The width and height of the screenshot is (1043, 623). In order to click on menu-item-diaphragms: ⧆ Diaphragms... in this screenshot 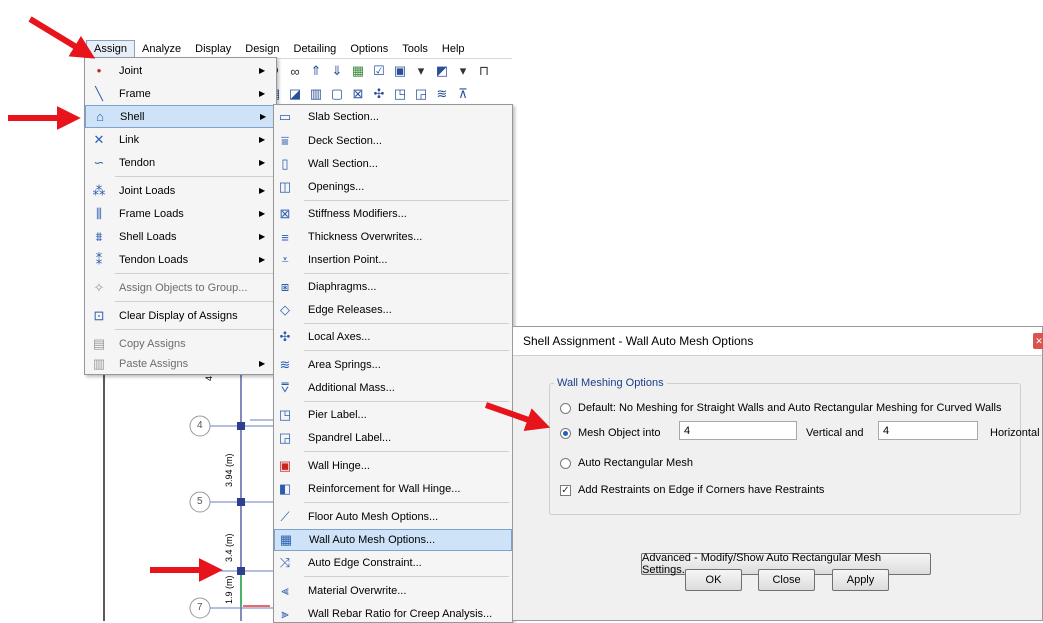, I will do `click(393, 287)`.